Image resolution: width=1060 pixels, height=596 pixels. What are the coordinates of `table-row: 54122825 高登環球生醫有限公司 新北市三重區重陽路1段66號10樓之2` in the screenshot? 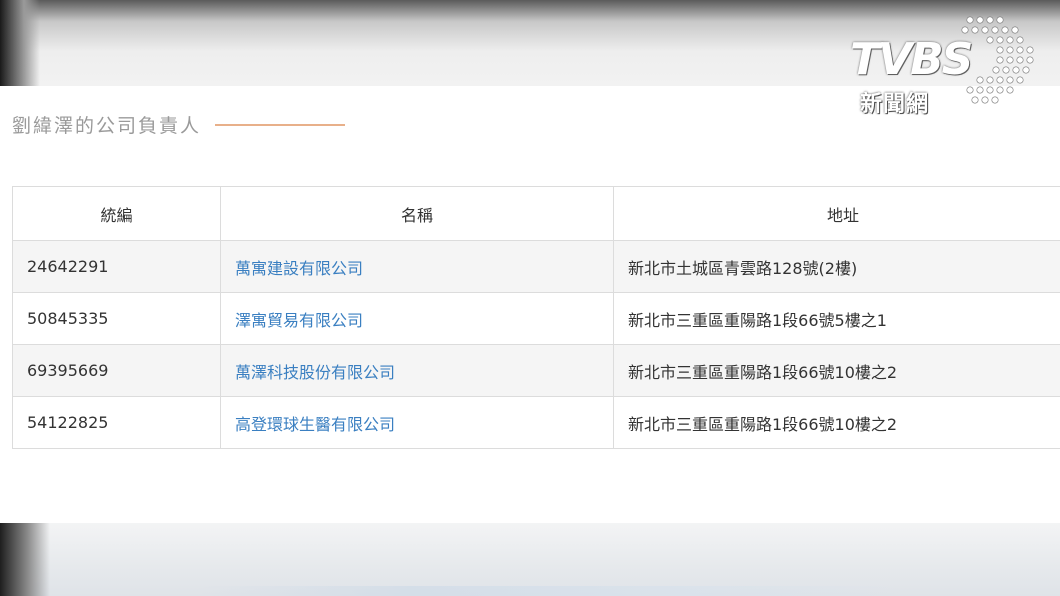 It's located at (536, 422).